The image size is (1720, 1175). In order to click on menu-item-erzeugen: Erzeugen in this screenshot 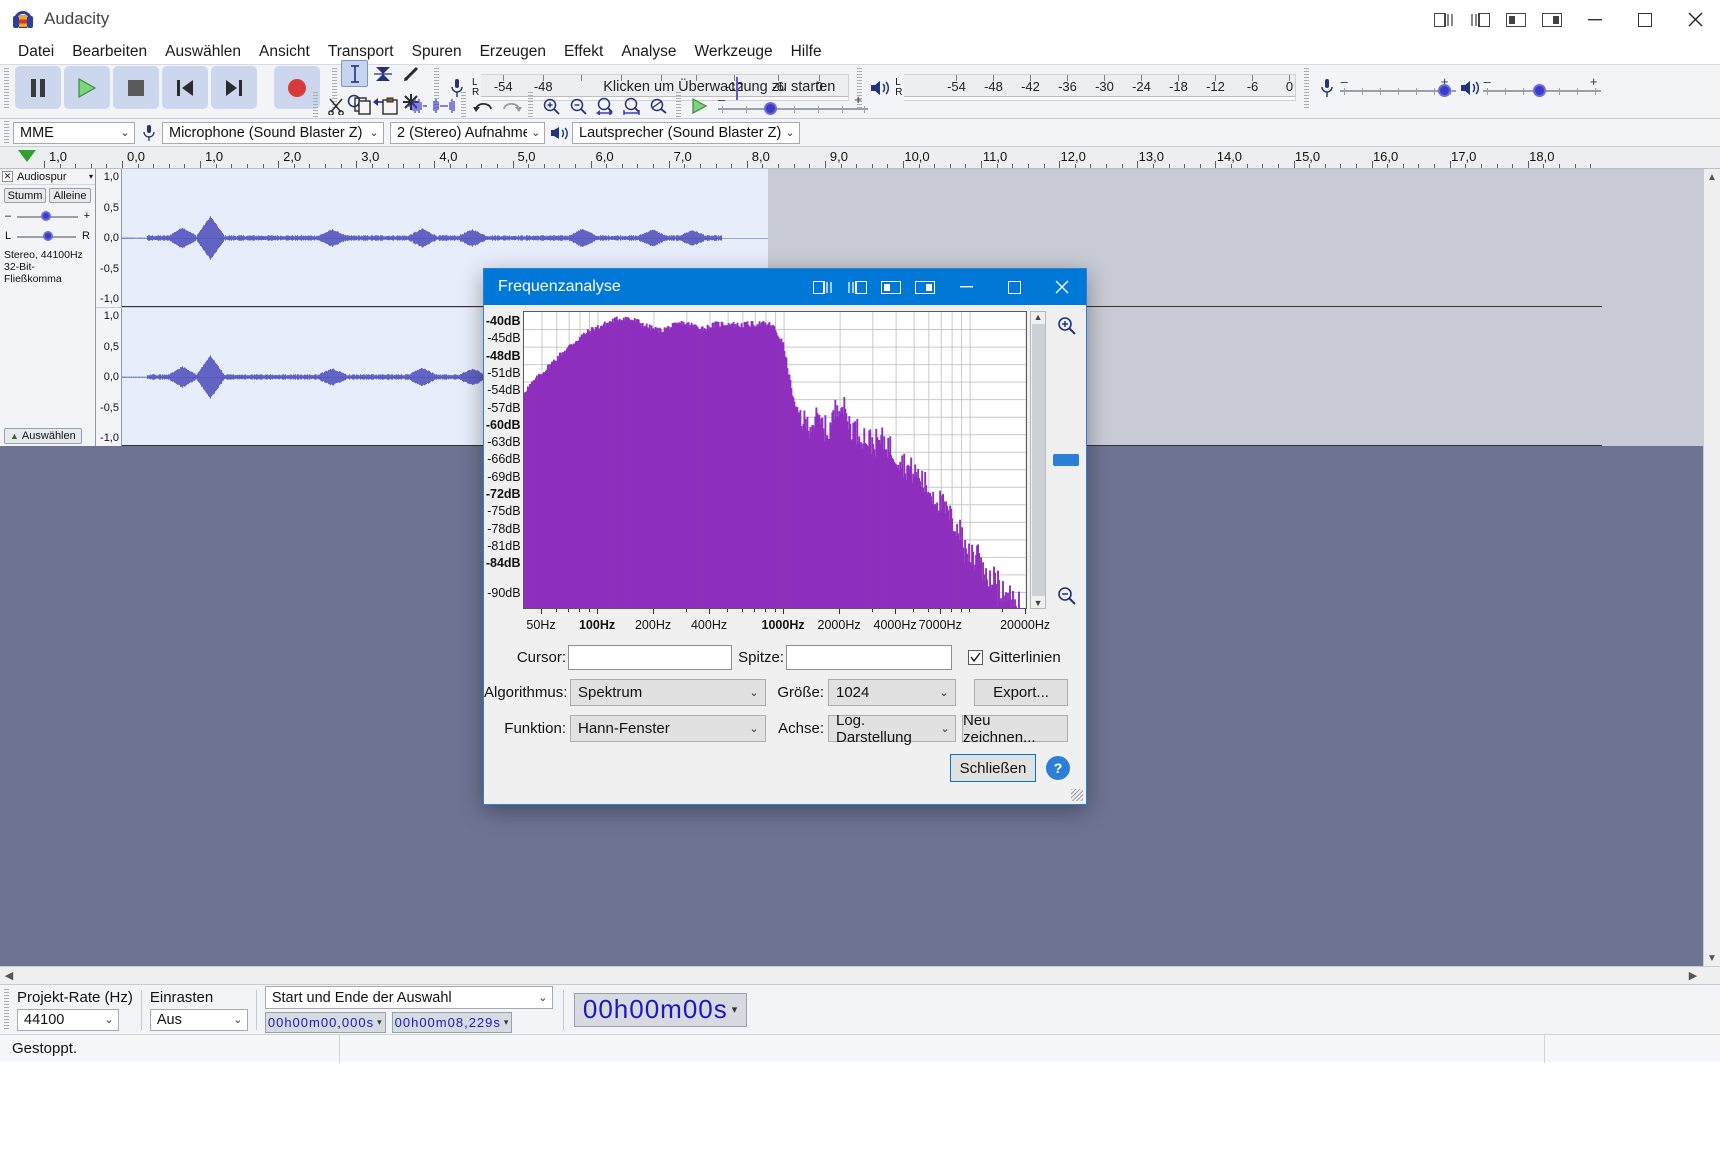, I will do `click(513, 52)`.